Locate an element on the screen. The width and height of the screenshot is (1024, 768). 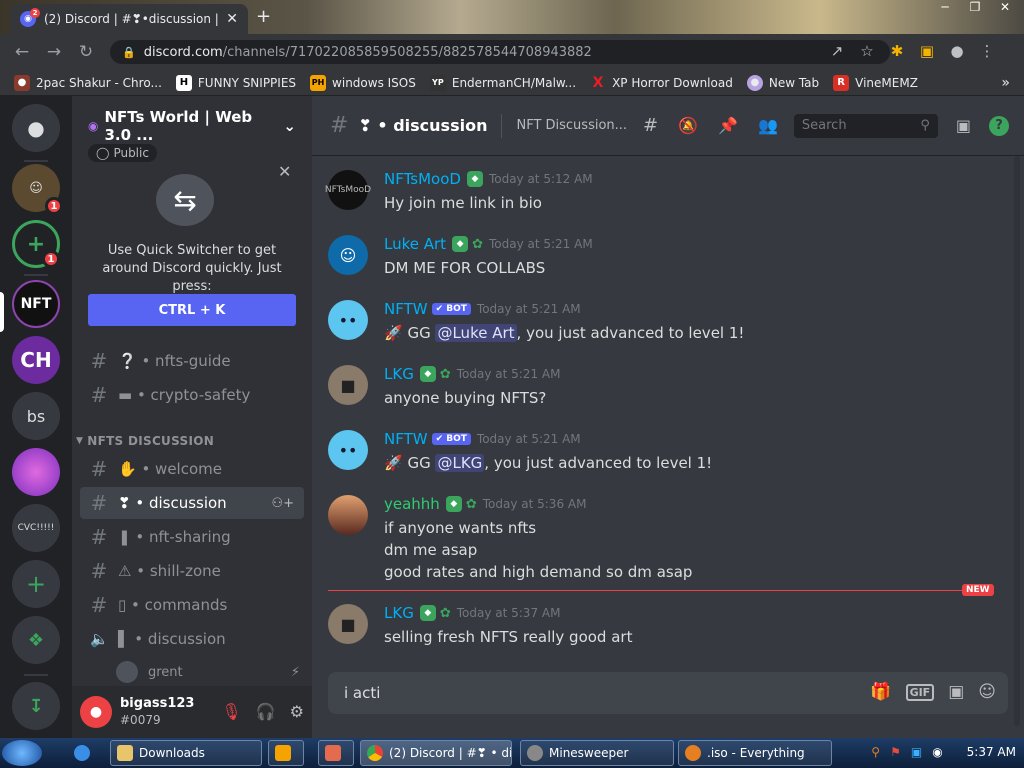
avatar: ☺ is located at coordinates (348, 255).